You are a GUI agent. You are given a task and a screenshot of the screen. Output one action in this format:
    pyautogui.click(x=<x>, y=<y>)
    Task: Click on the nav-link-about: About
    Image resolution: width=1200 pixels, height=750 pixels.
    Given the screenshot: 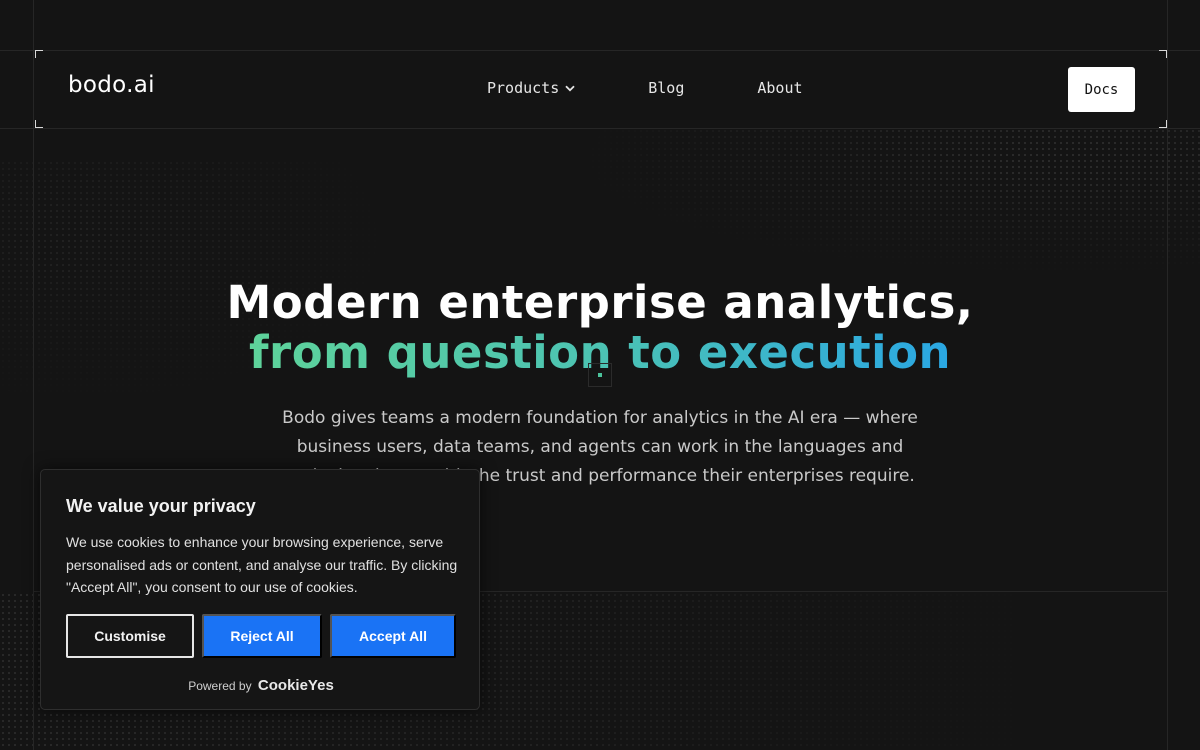 What is the action you would take?
    pyautogui.click(x=779, y=88)
    